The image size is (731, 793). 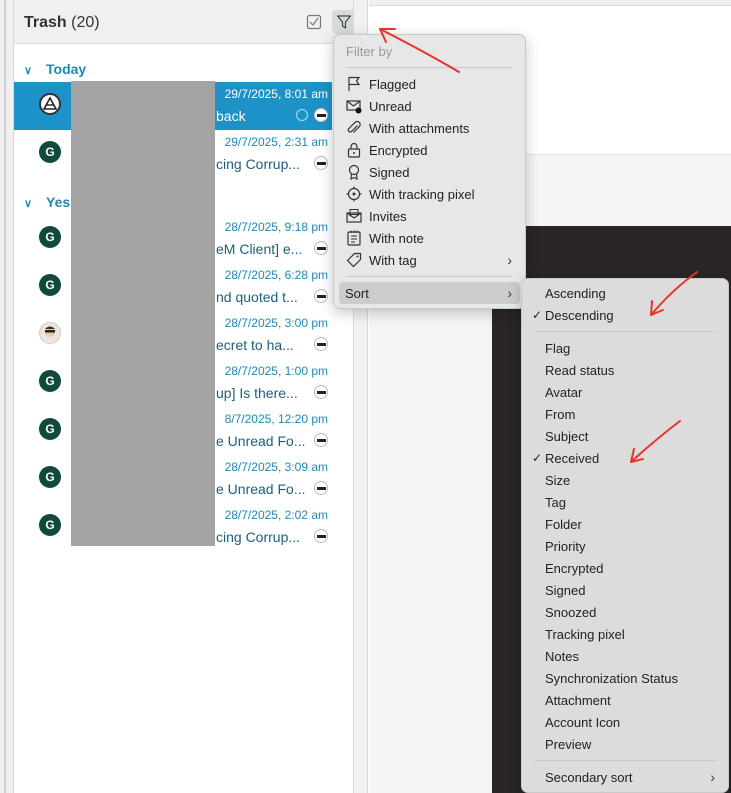 What do you see at coordinates (369, 51) in the screenshot?
I see `filter-menu-header: Filter by` at bounding box center [369, 51].